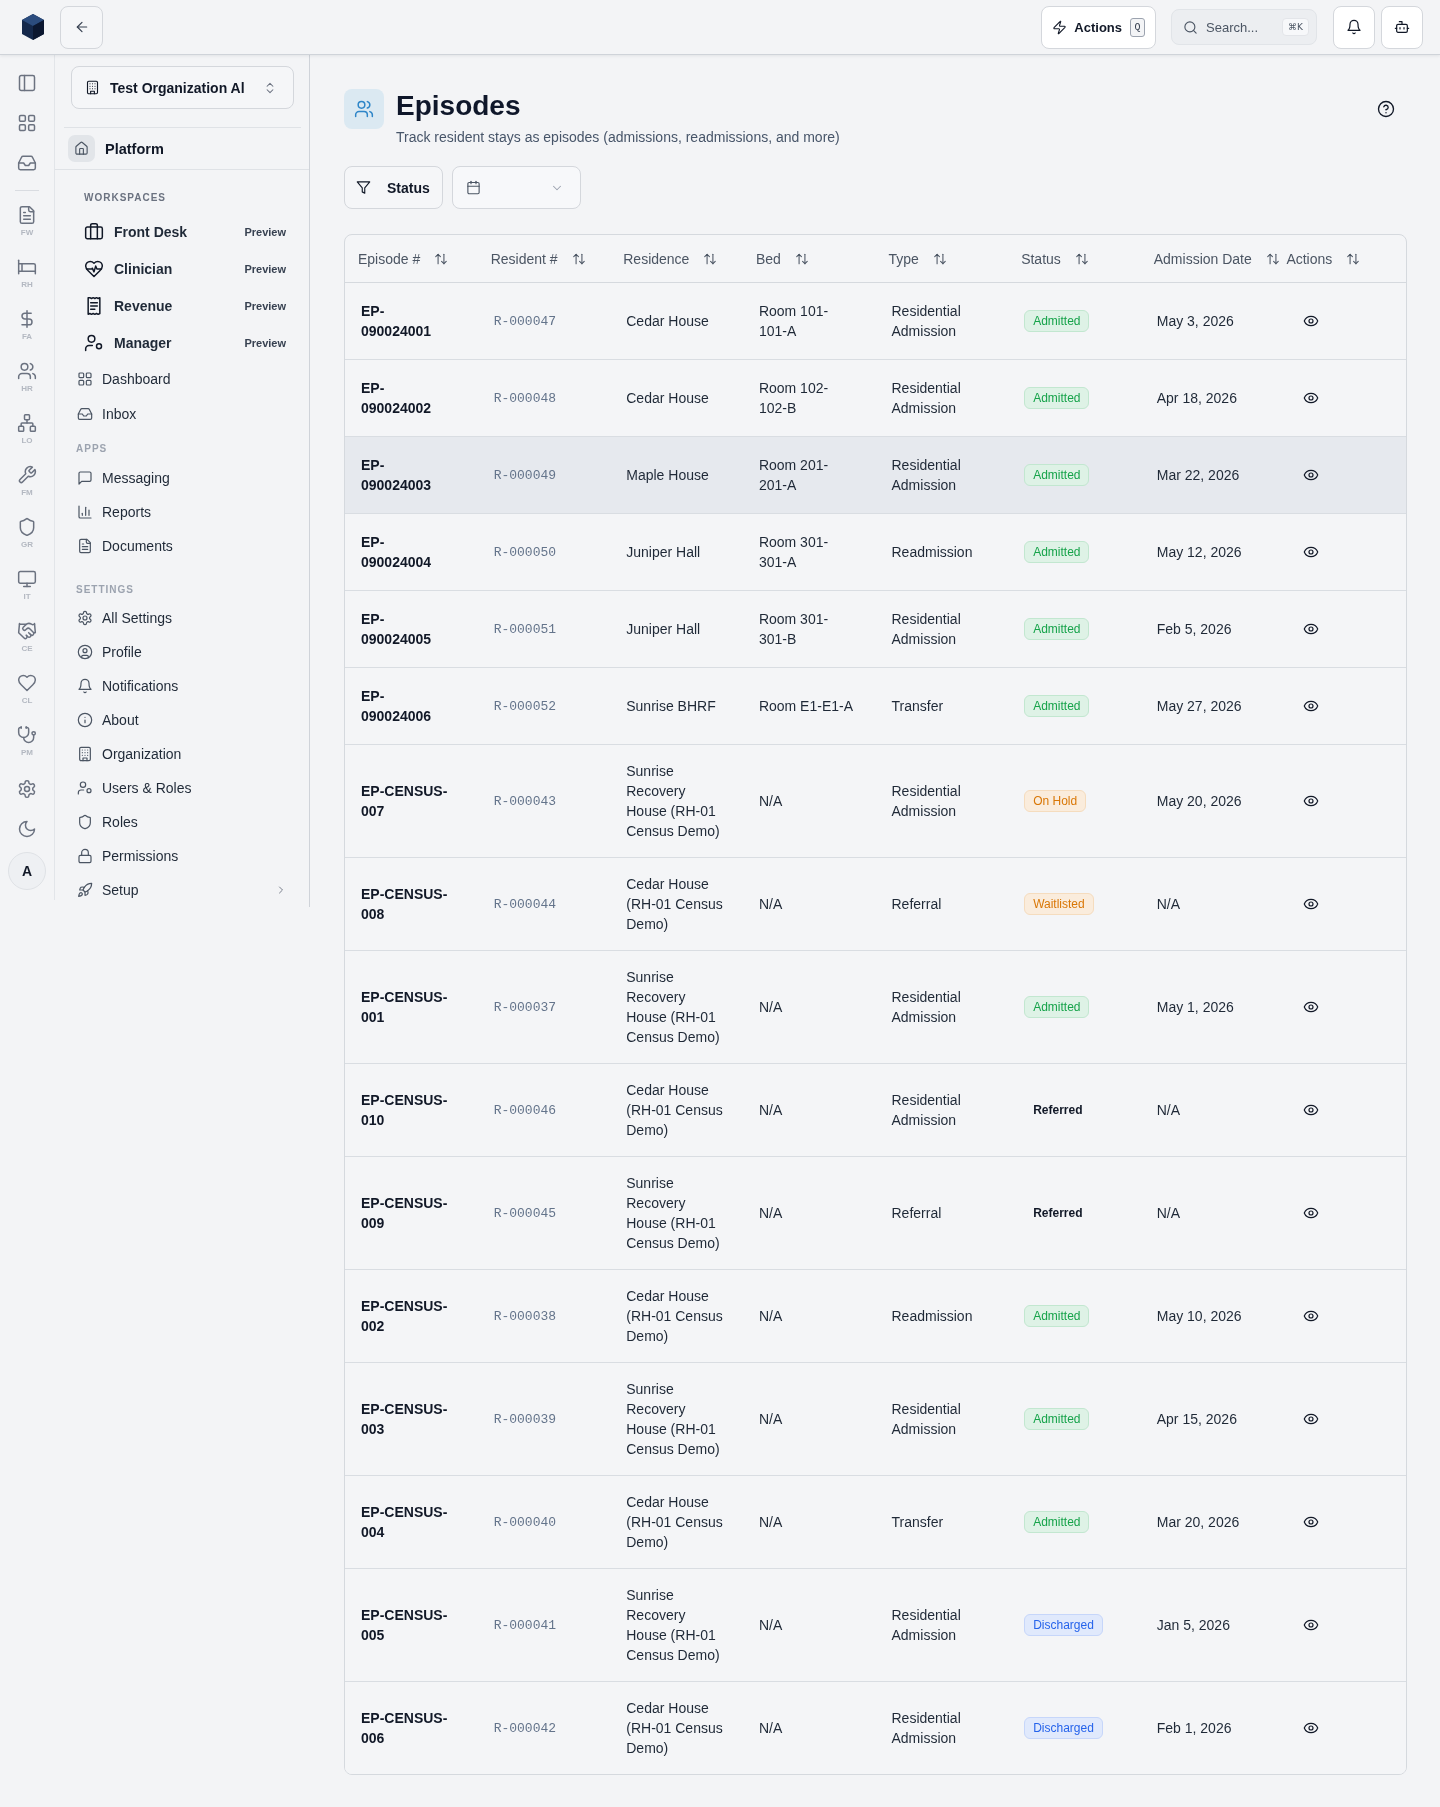  Describe the element at coordinates (1193, 1625) in the screenshot. I see `admission-date: Jan 5, 2026` at that location.